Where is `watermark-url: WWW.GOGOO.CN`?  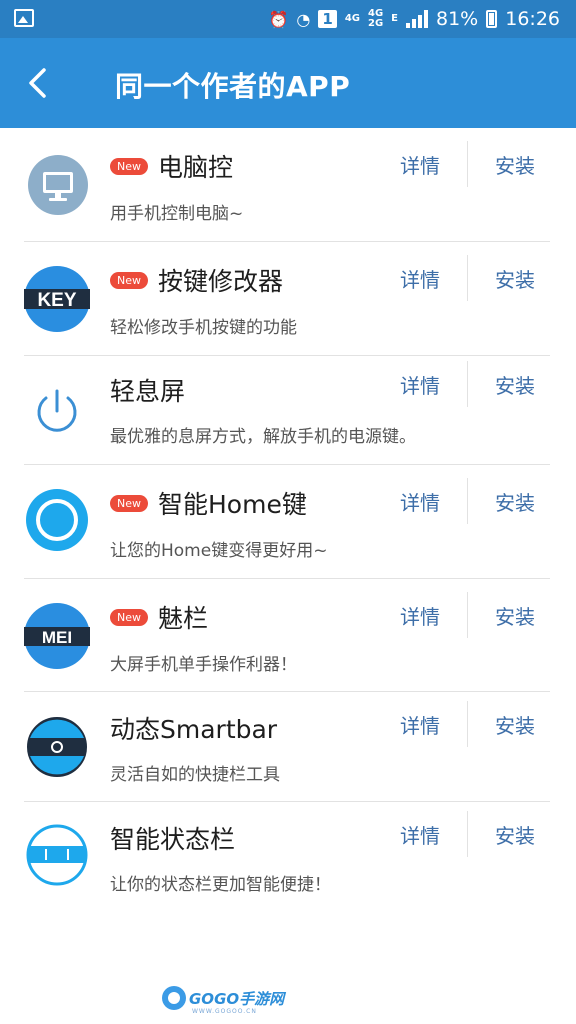
watermark-url: WWW.GOGOO.CN is located at coordinates (224, 1011).